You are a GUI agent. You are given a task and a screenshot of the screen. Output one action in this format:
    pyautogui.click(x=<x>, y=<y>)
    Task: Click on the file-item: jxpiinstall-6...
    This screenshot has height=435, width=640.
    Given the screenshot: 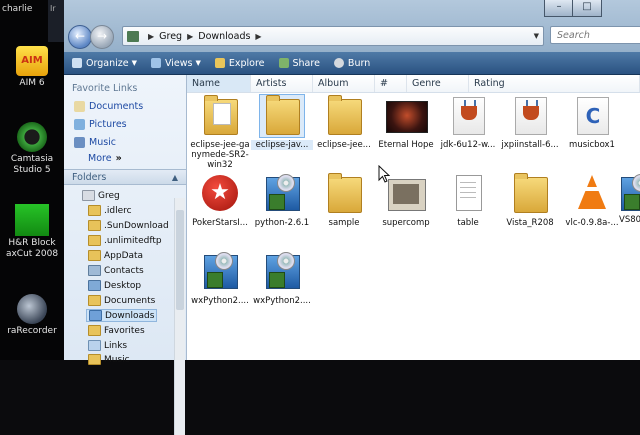 What is the action you would take?
    pyautogui.click(x=530, y=122)
    